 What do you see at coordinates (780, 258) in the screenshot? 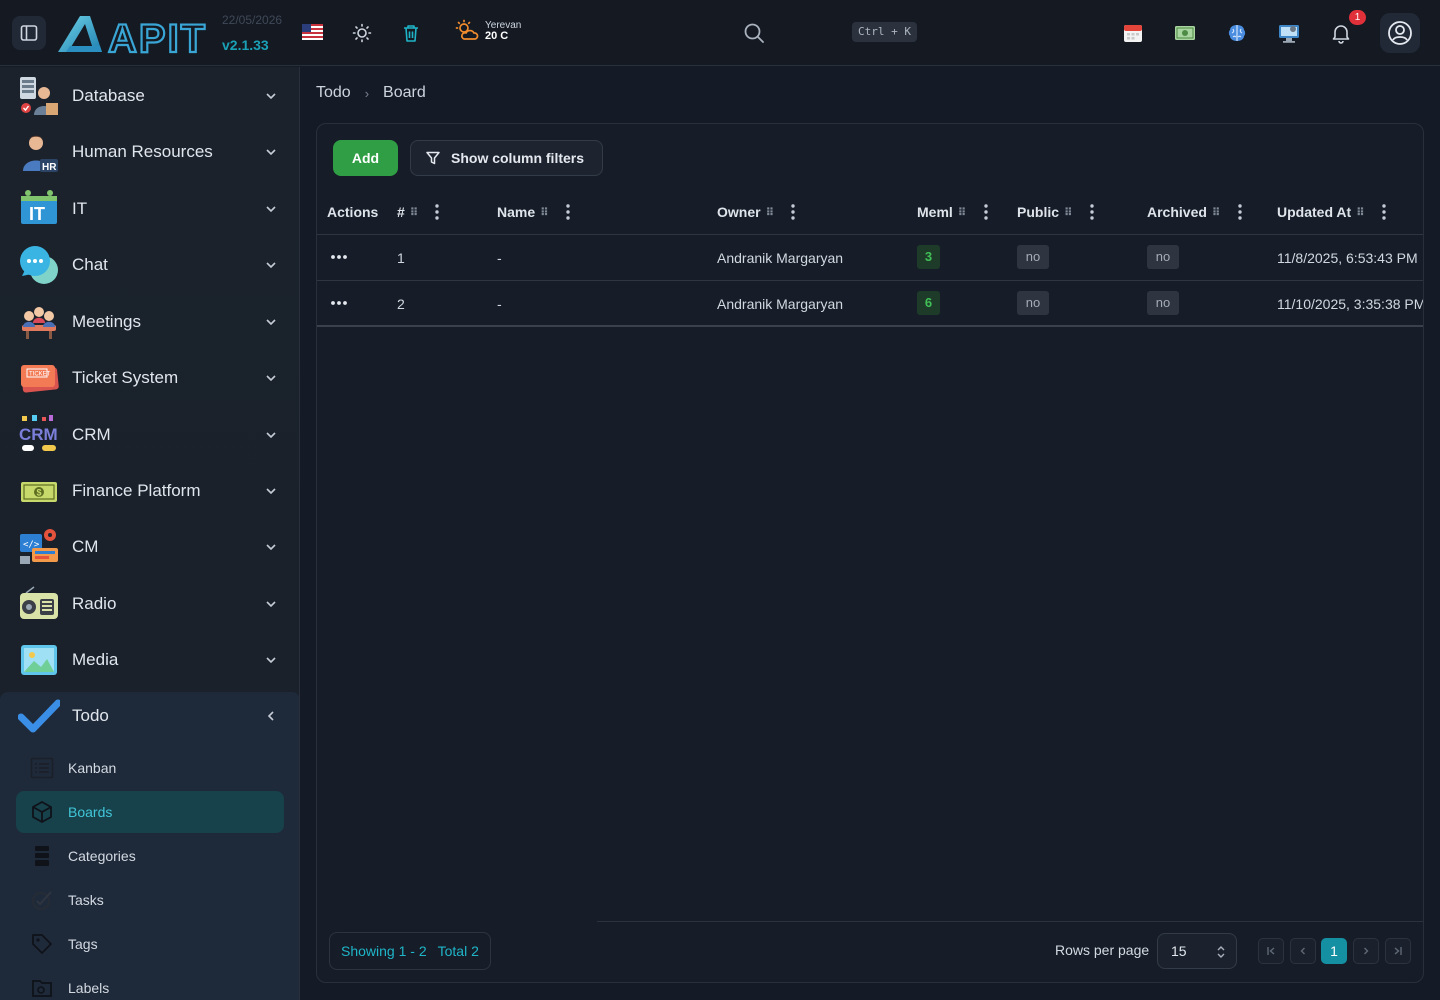
I see `cell-owner: Andranik Margaryan` at bounding box center [780, 258].